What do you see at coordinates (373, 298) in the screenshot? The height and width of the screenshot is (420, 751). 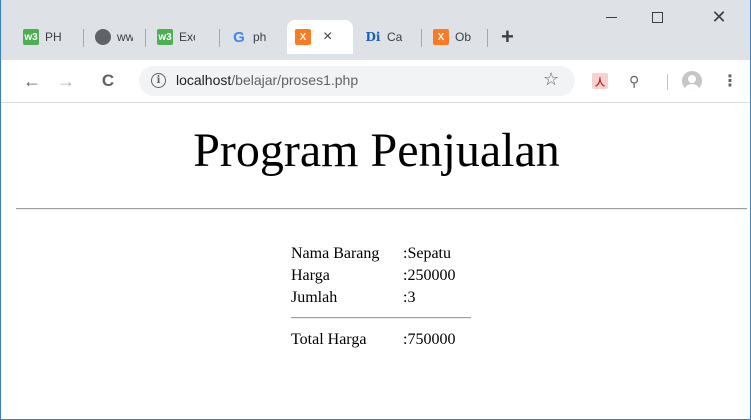 I see `table-row: Jumlah :3` at bounding box center [373, 298].